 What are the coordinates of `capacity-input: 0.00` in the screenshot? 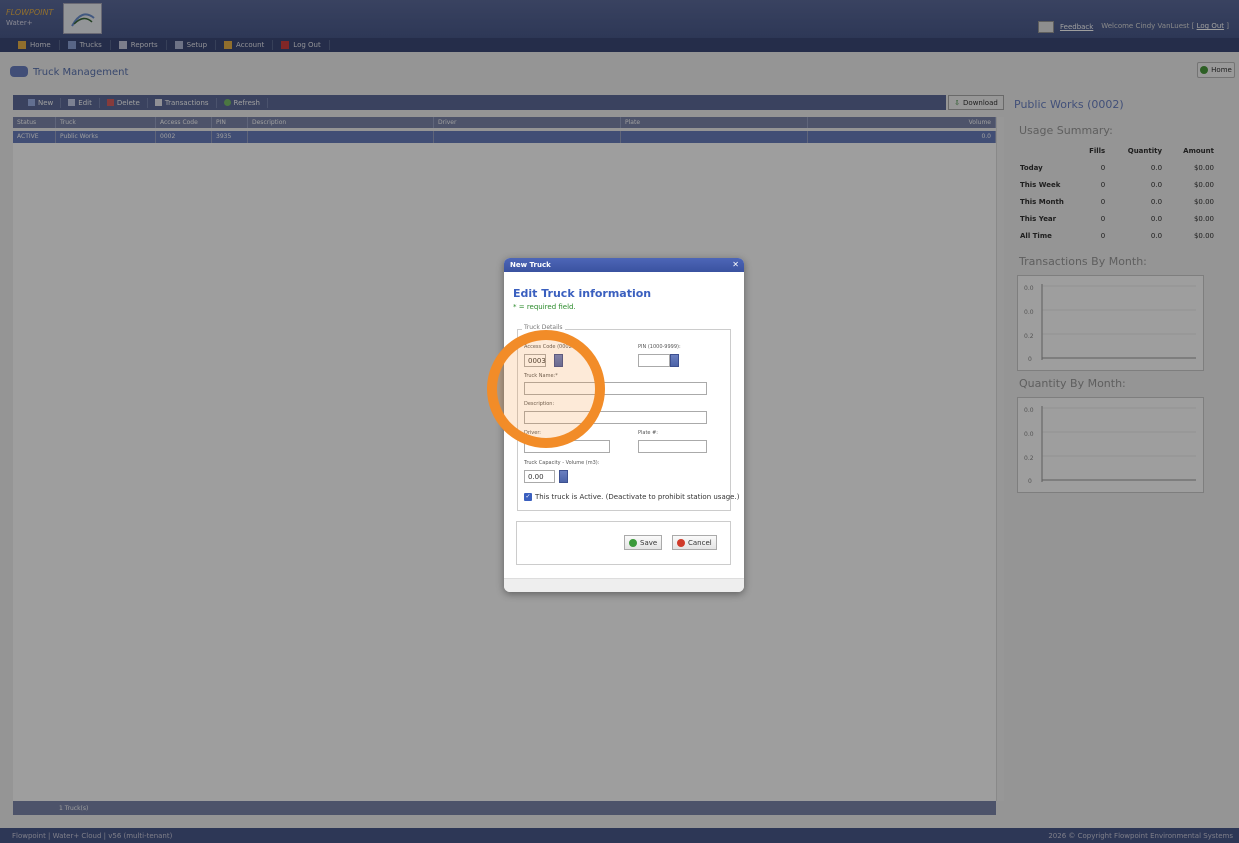 It's located at (539, 476).